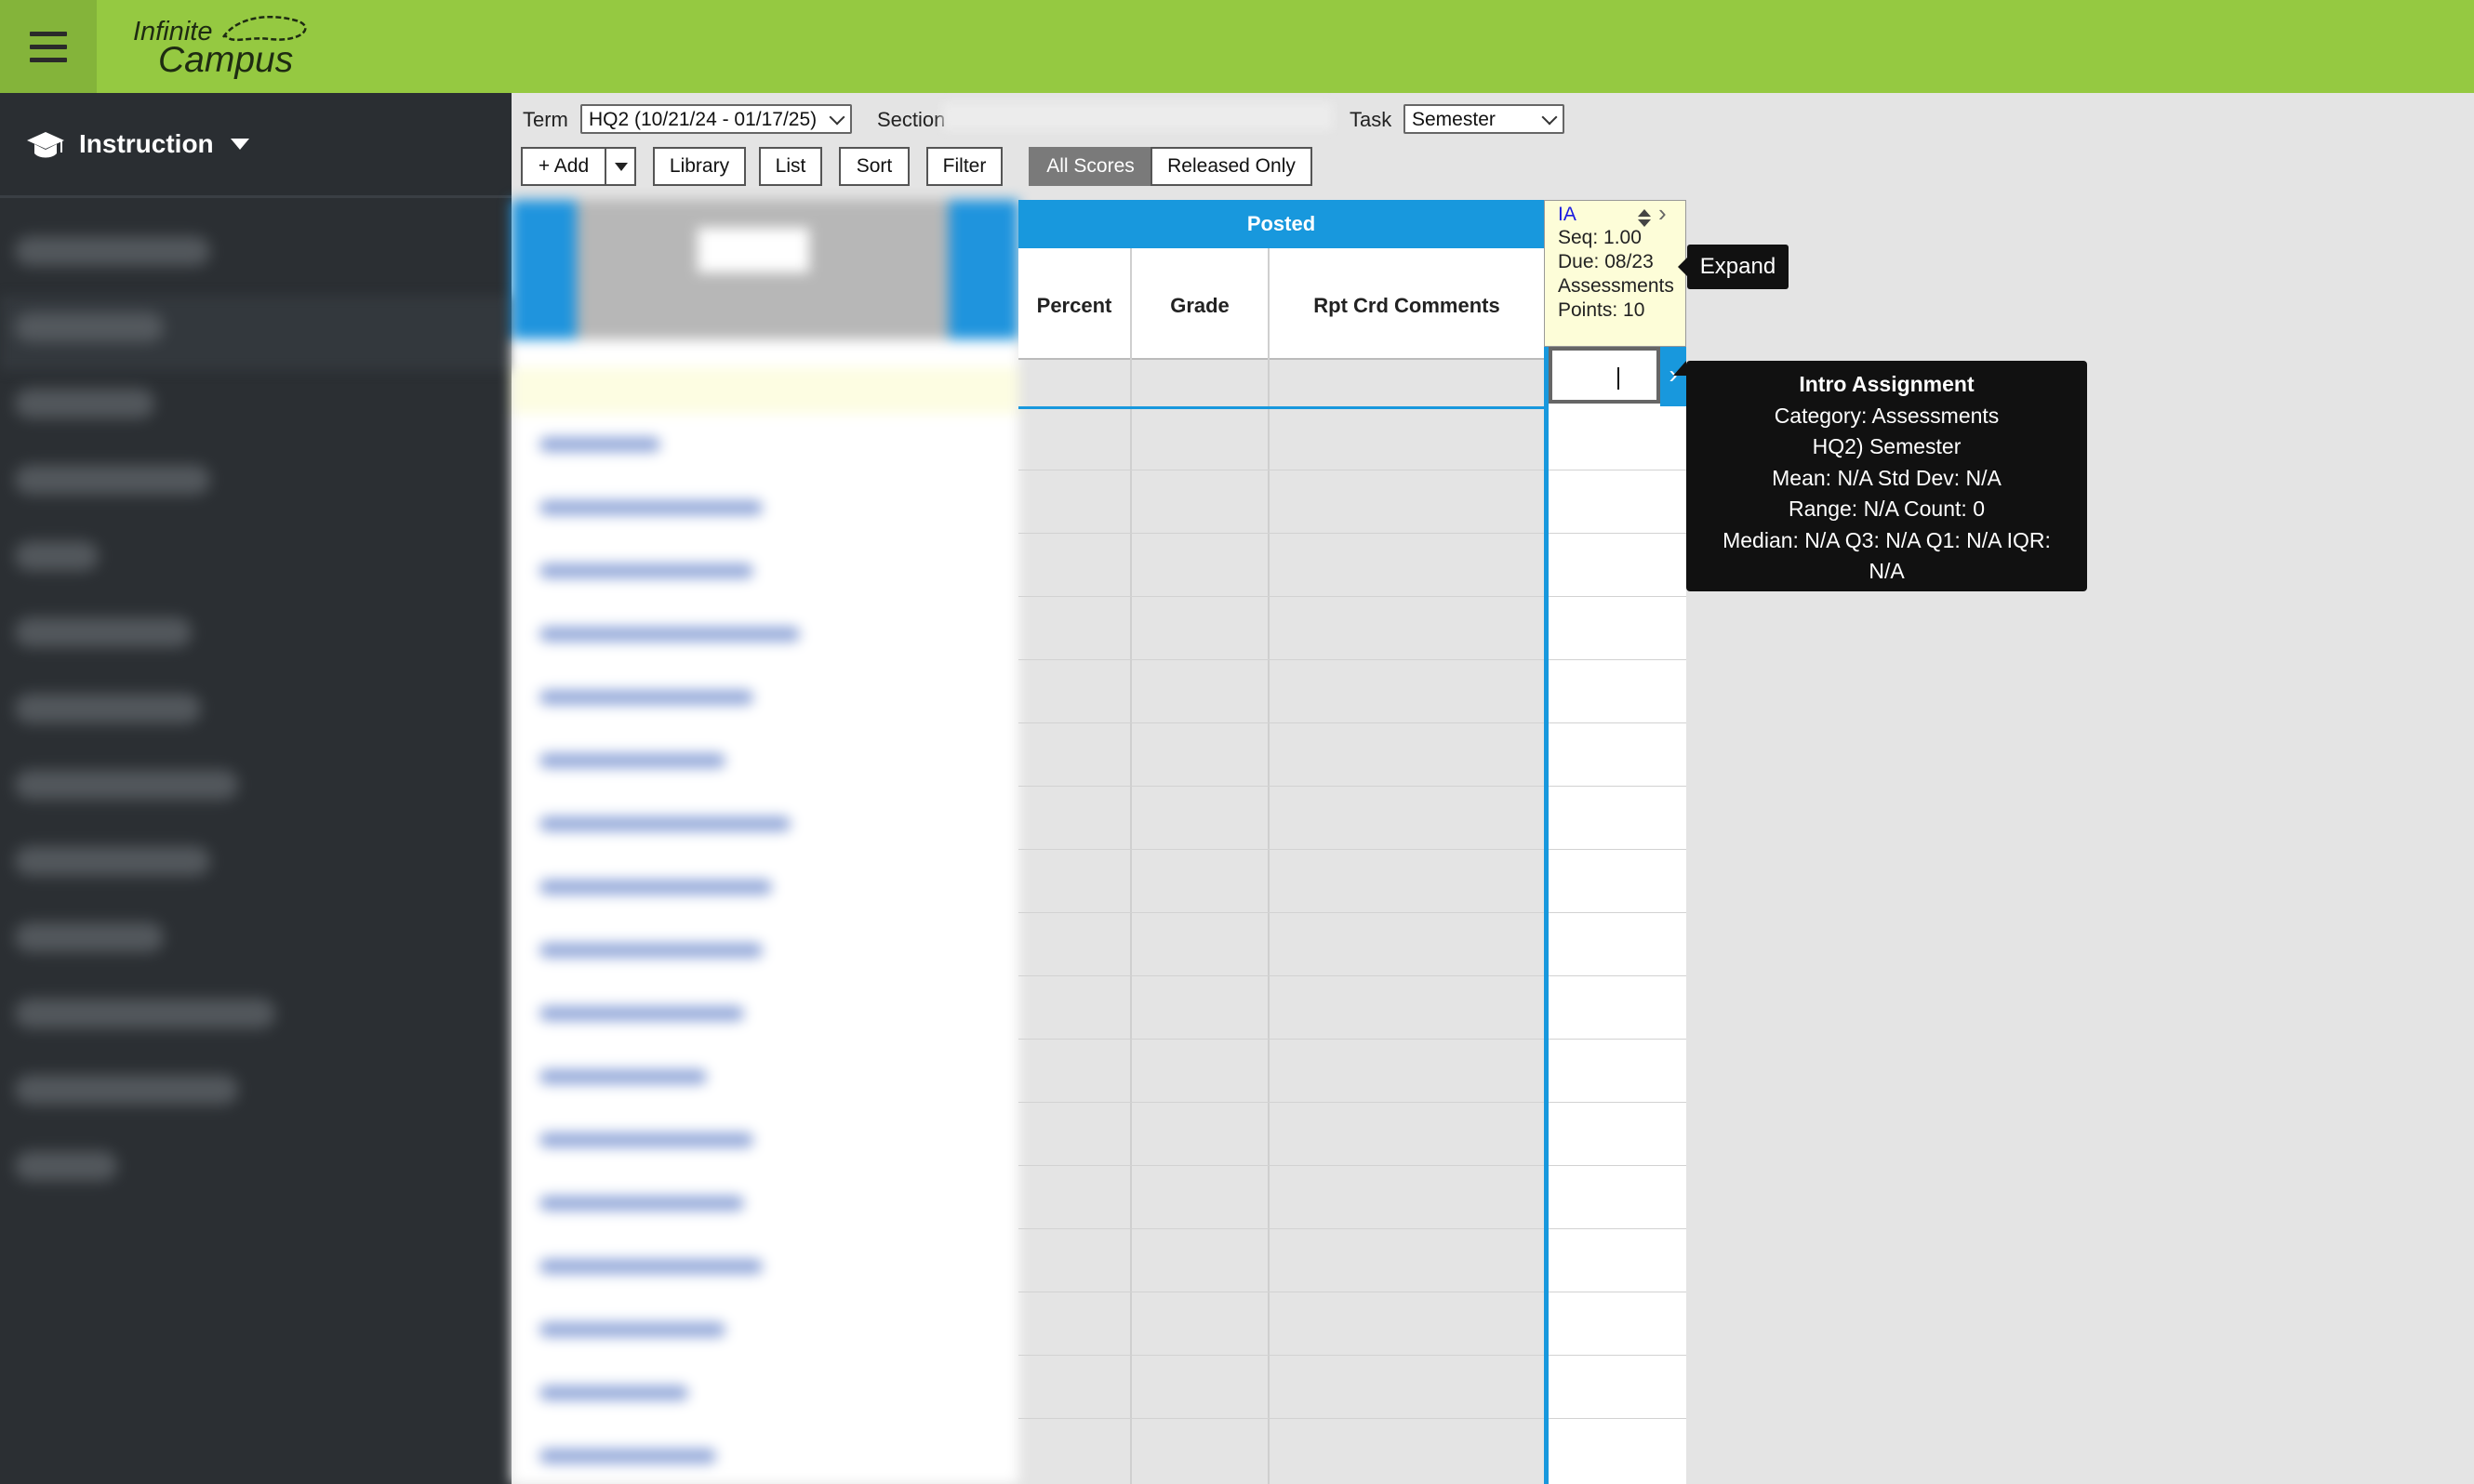 This screenshot has width=2474, height=1484. I want to click on task-select: Semester, so click(1484, 119).